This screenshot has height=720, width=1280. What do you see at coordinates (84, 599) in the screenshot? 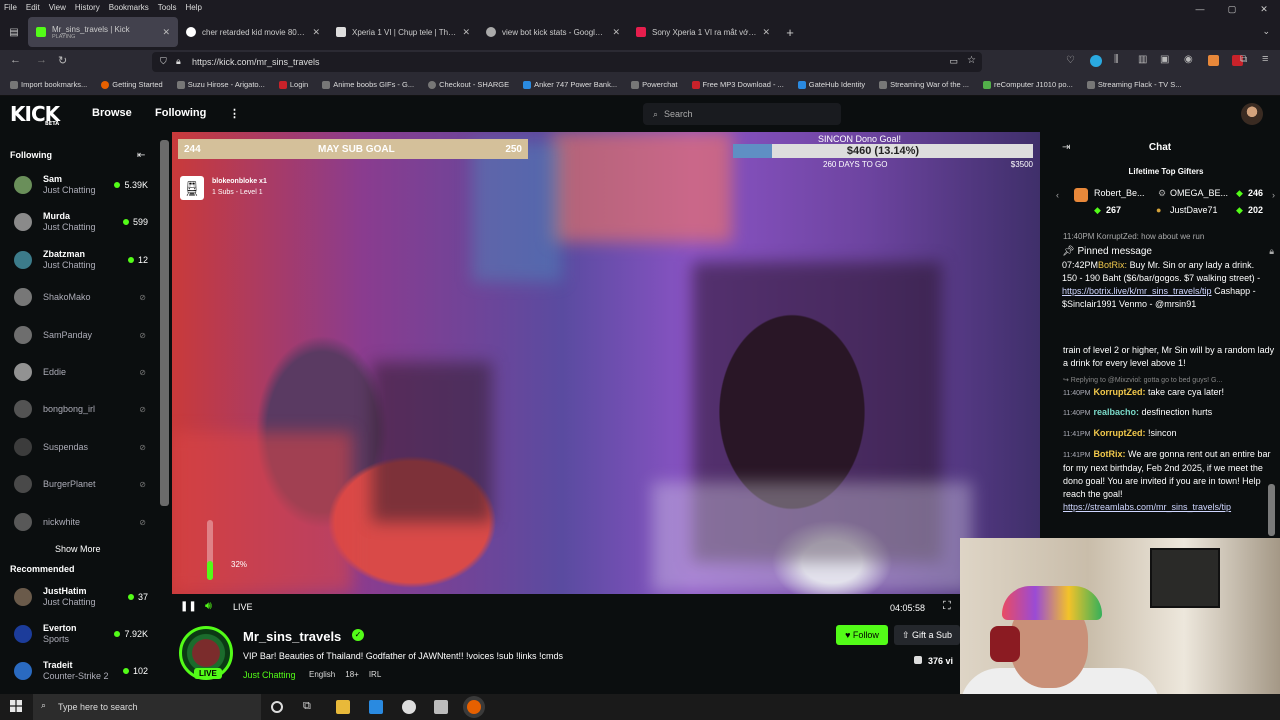
I see `recommended-channel-justhatim: JustHatim Just Chatting 37` at bounding box center [84, 599].